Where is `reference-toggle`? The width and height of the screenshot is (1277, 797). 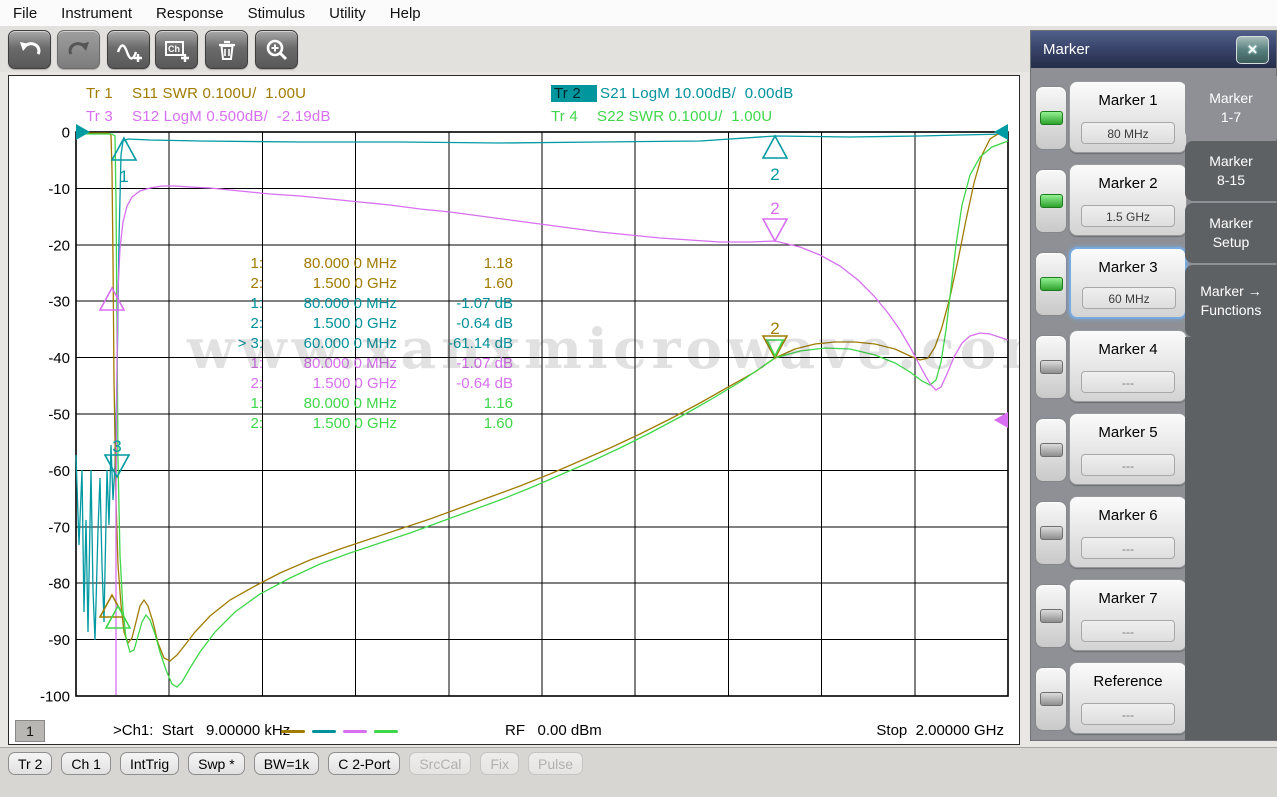 reference-toggle is located at coordinates (1051, 699).